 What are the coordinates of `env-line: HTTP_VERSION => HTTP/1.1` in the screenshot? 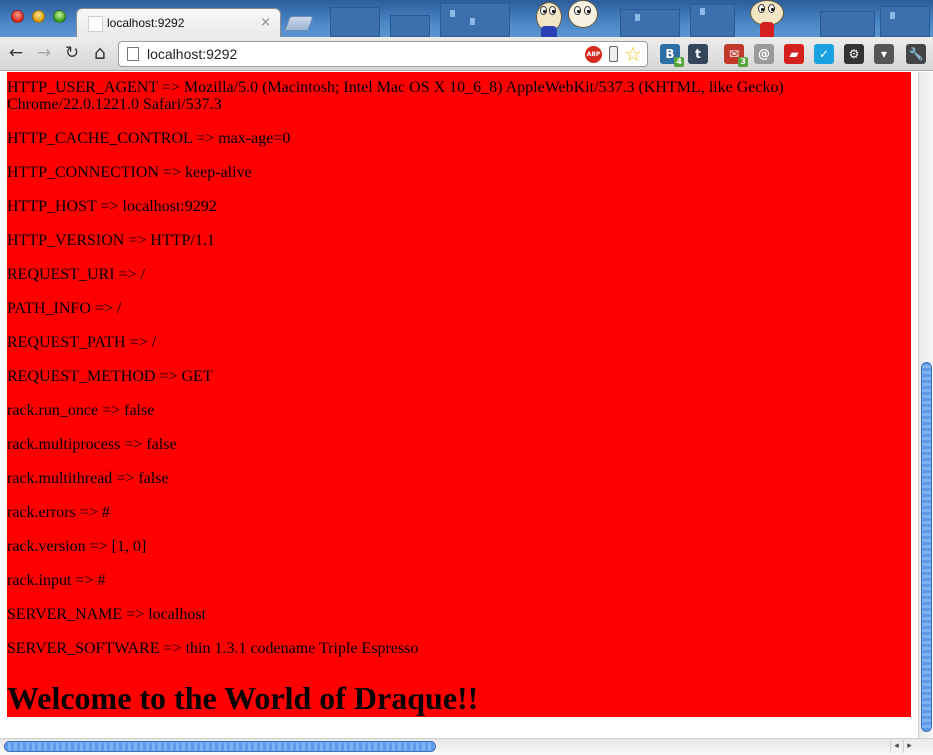 It's located at (111, 240).